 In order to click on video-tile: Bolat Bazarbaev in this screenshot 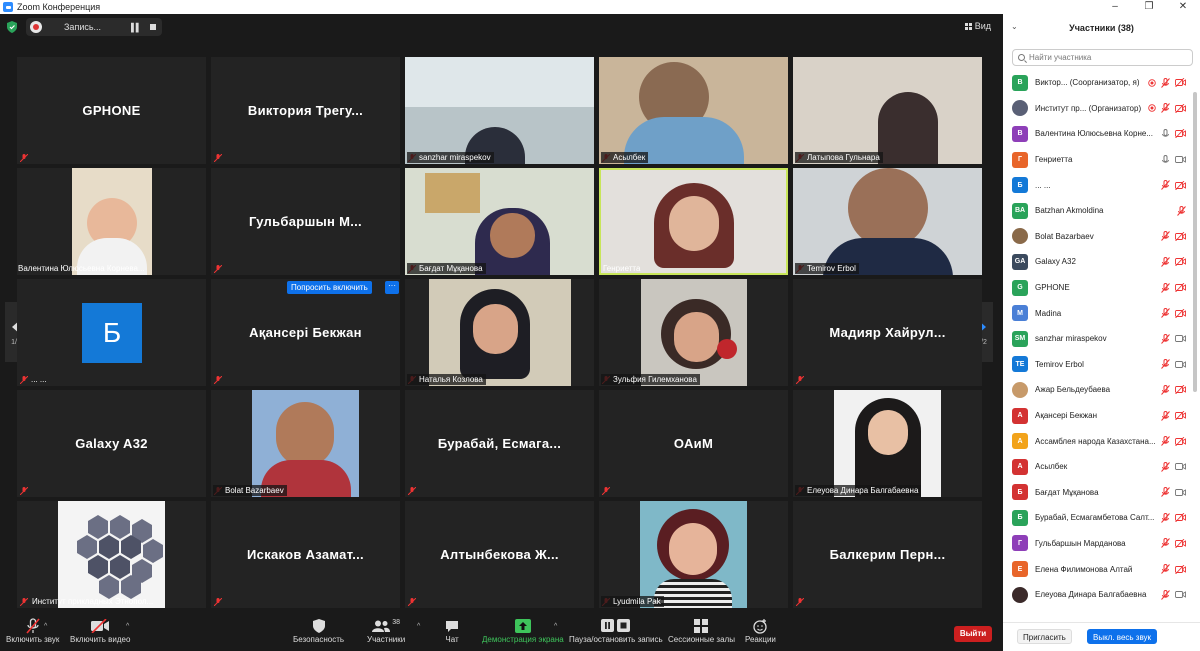, I will do `click(305, 443)`.